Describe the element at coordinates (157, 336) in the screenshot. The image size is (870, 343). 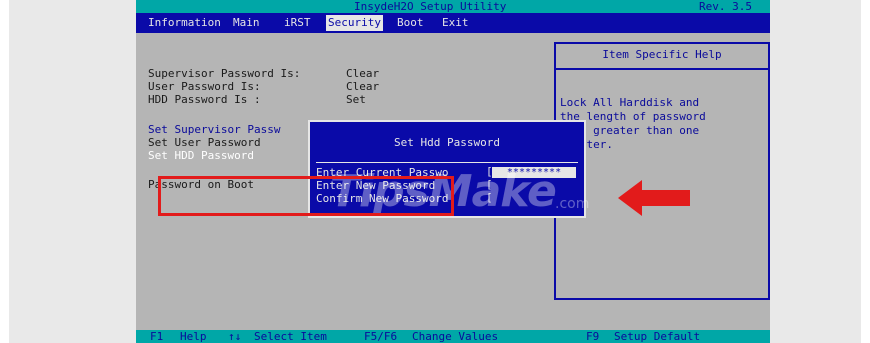
I see `key-f1: F1` at that location.